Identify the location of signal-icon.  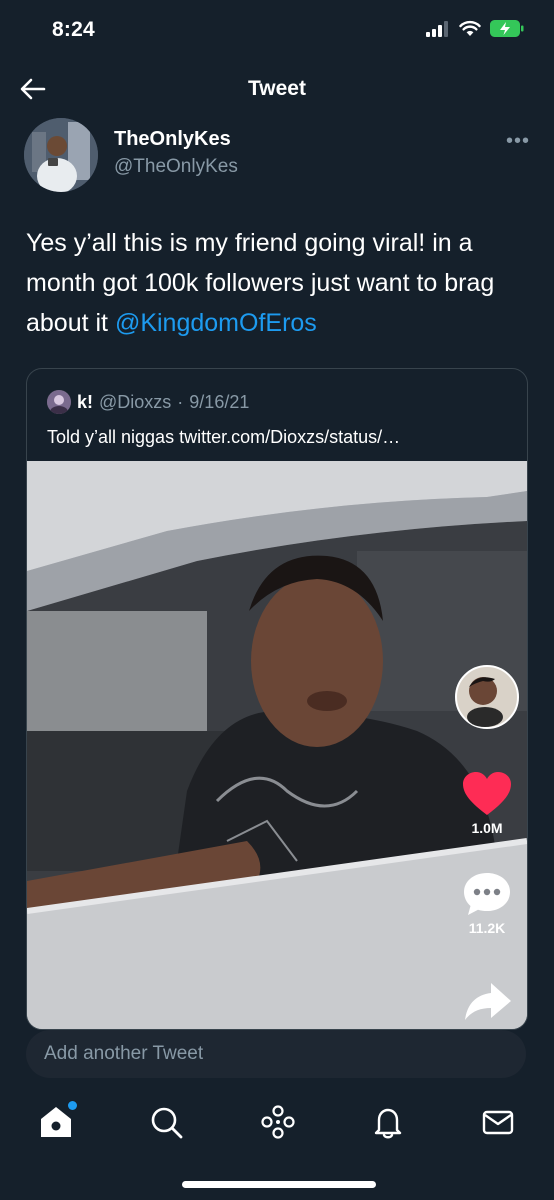
(437, 28).